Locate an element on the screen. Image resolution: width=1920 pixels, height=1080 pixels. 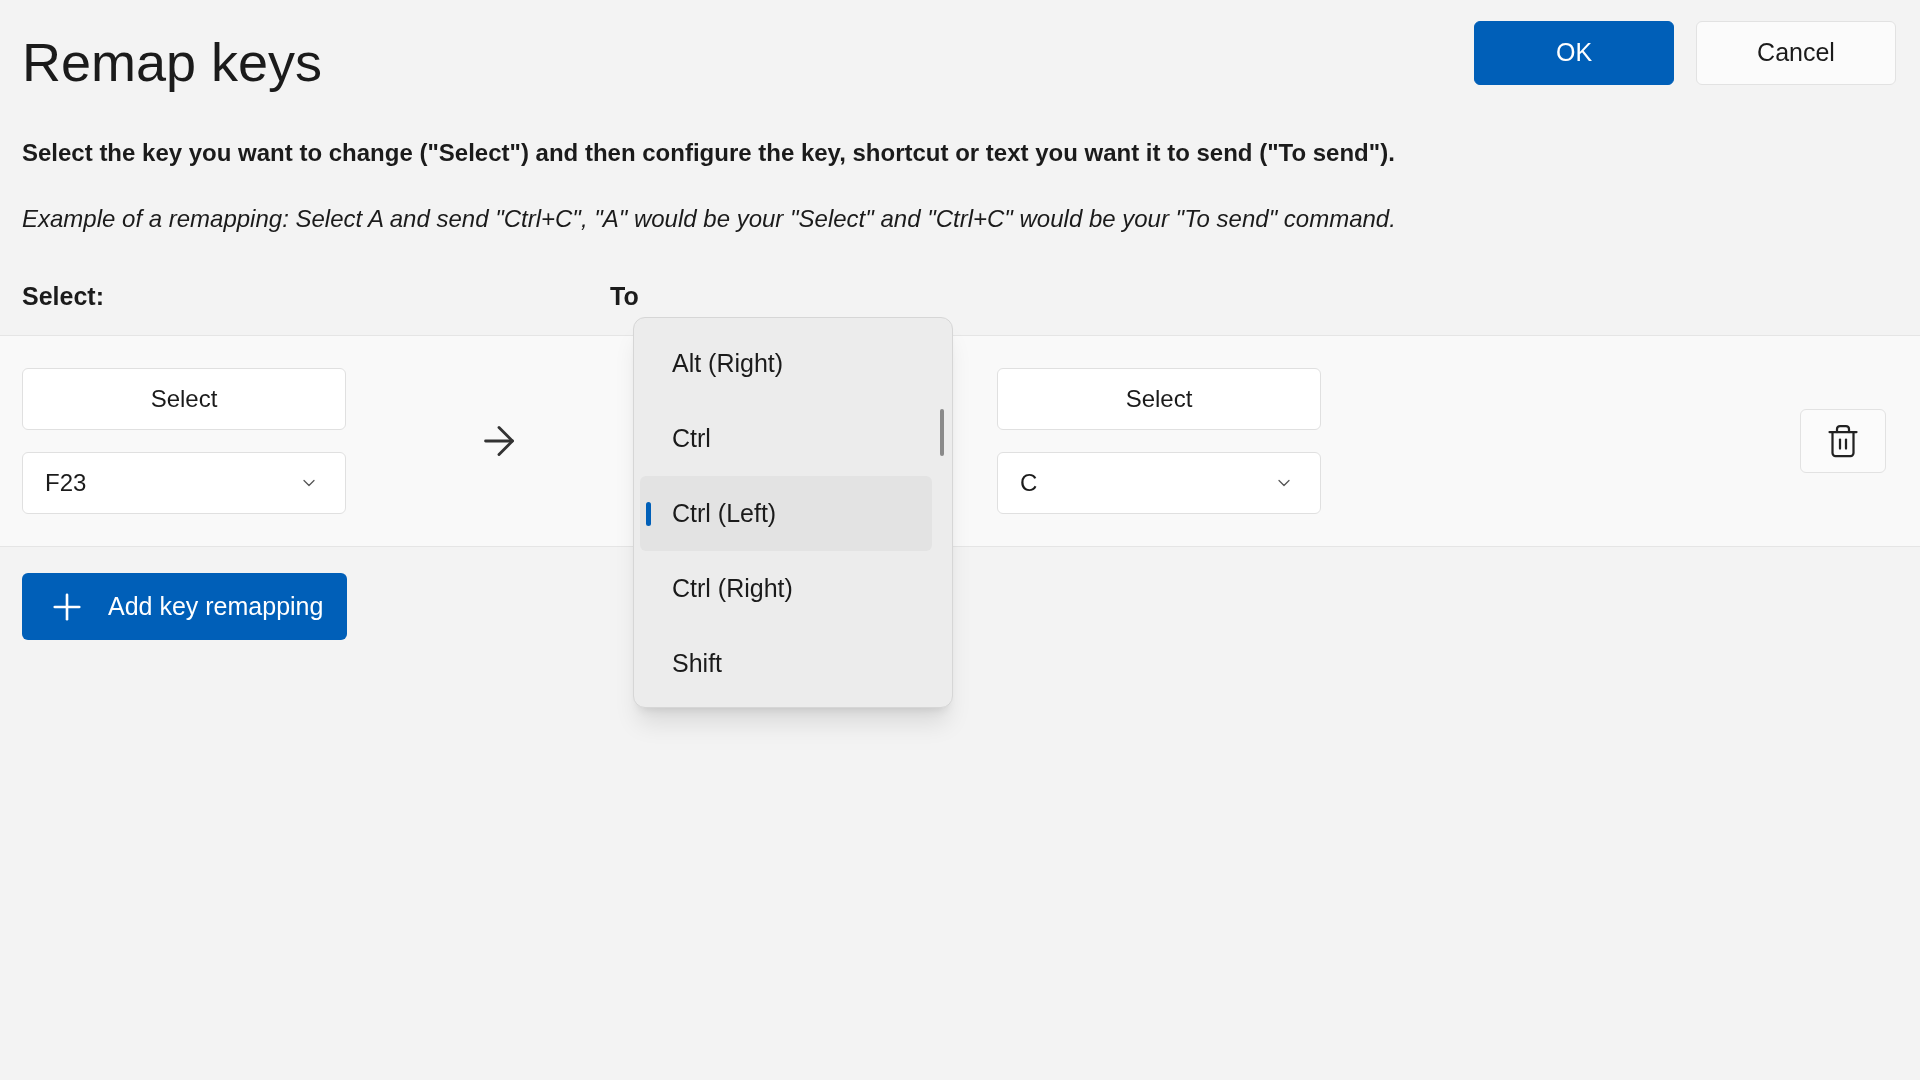
cancel-button: Cancel is located at coordinates (1796, 53).